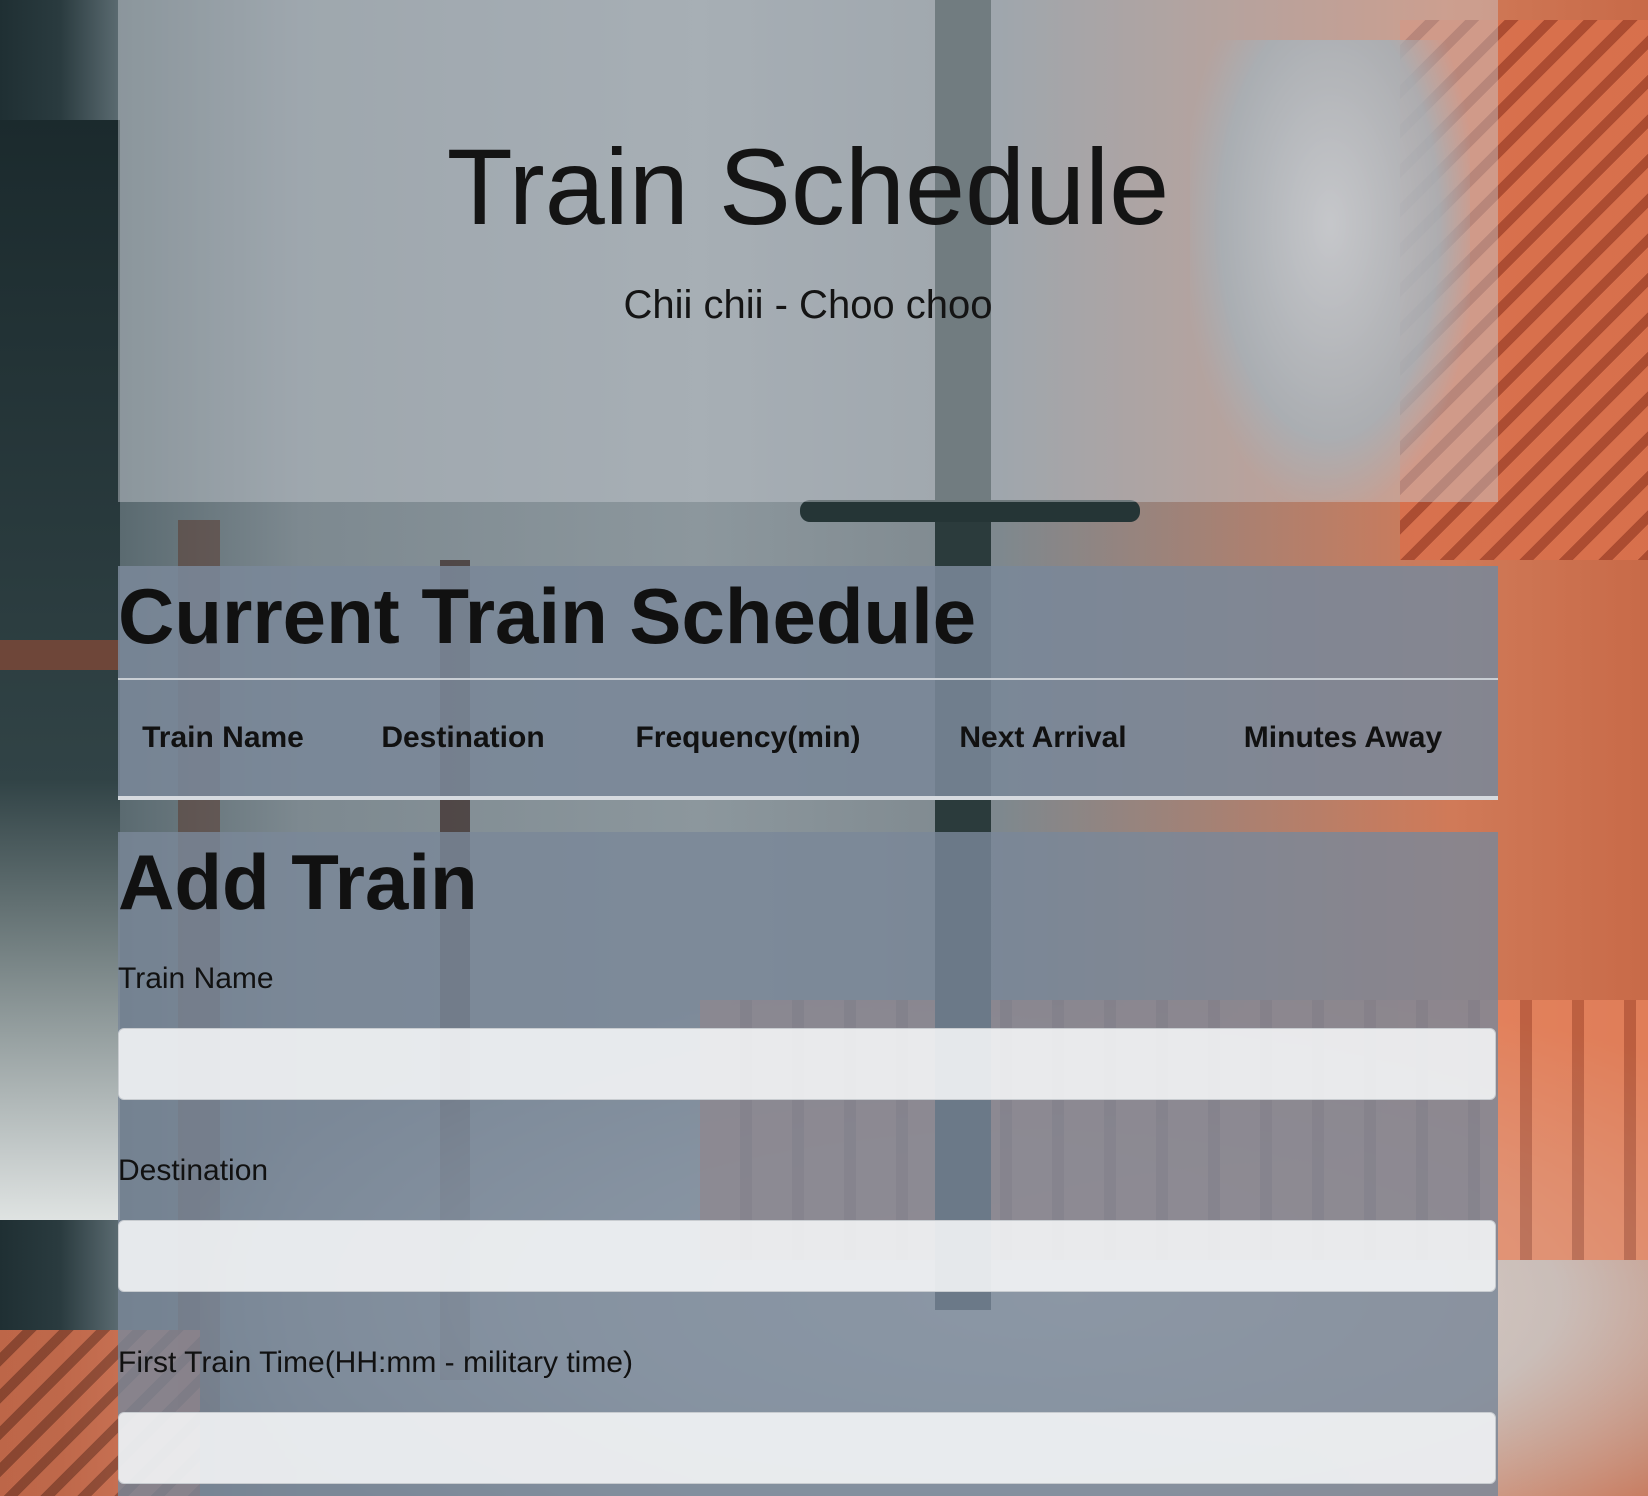 This screenshot has width=1648, height=1496. Describe the element at coordinates (1343, 737) in the screenshot. I see `column-header-minutes-away: Minutes Away` at that location.